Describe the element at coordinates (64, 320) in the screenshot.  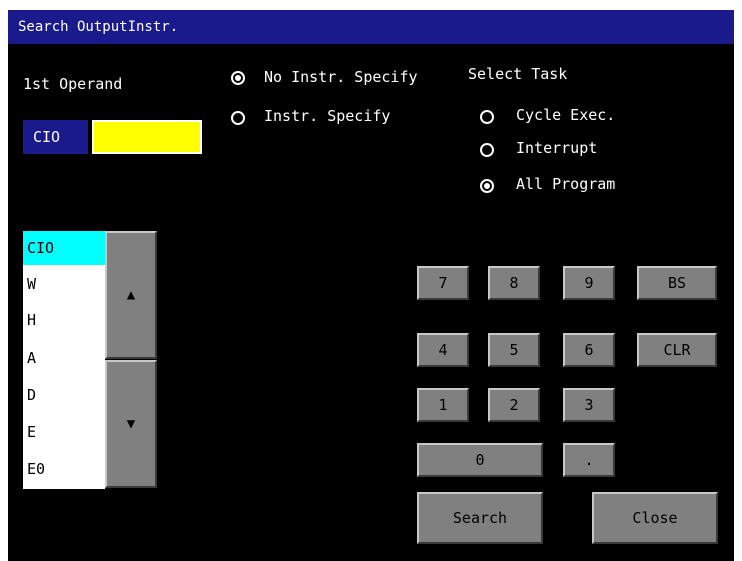
I see `list-item-h: H` at that location.